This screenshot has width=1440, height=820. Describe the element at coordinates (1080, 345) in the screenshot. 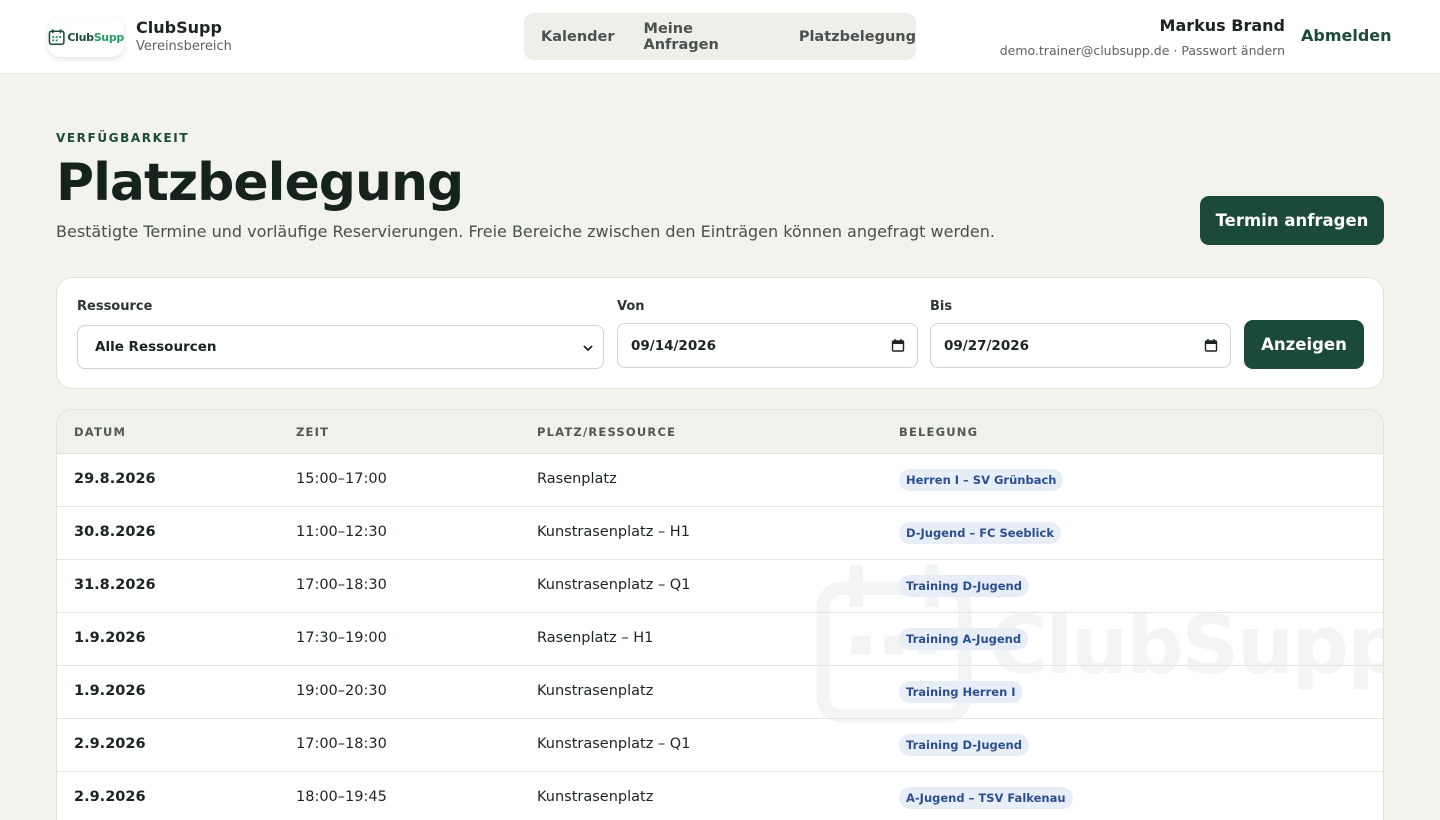

I see `to-date-input: 09/27/2026` at that location.